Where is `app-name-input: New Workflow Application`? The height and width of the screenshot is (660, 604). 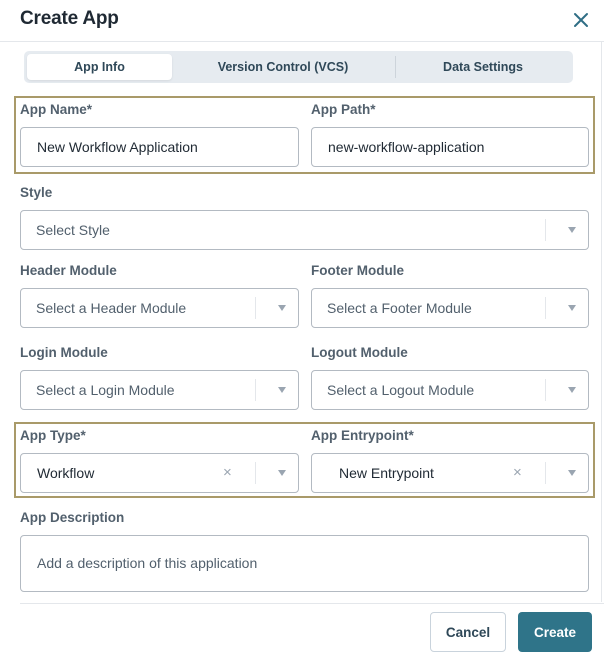 app-name-input: New Workflow Application is located at coordinates (159, 147).